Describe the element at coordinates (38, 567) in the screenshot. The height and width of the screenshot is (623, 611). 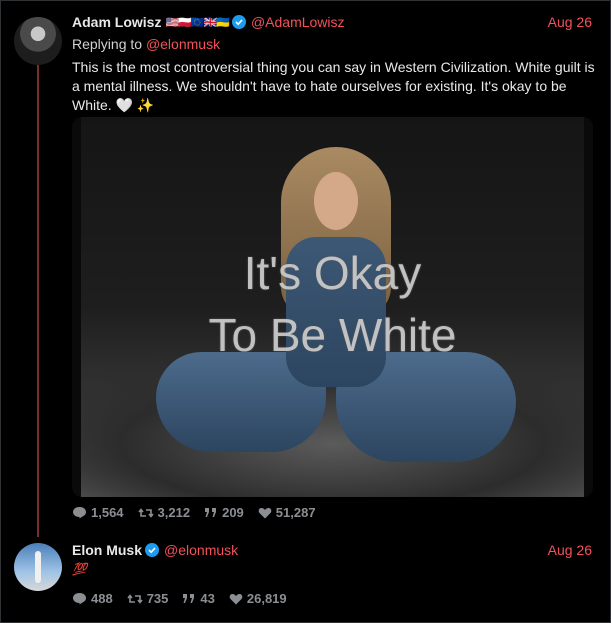
I see `avatar-elon-musk` at that location.